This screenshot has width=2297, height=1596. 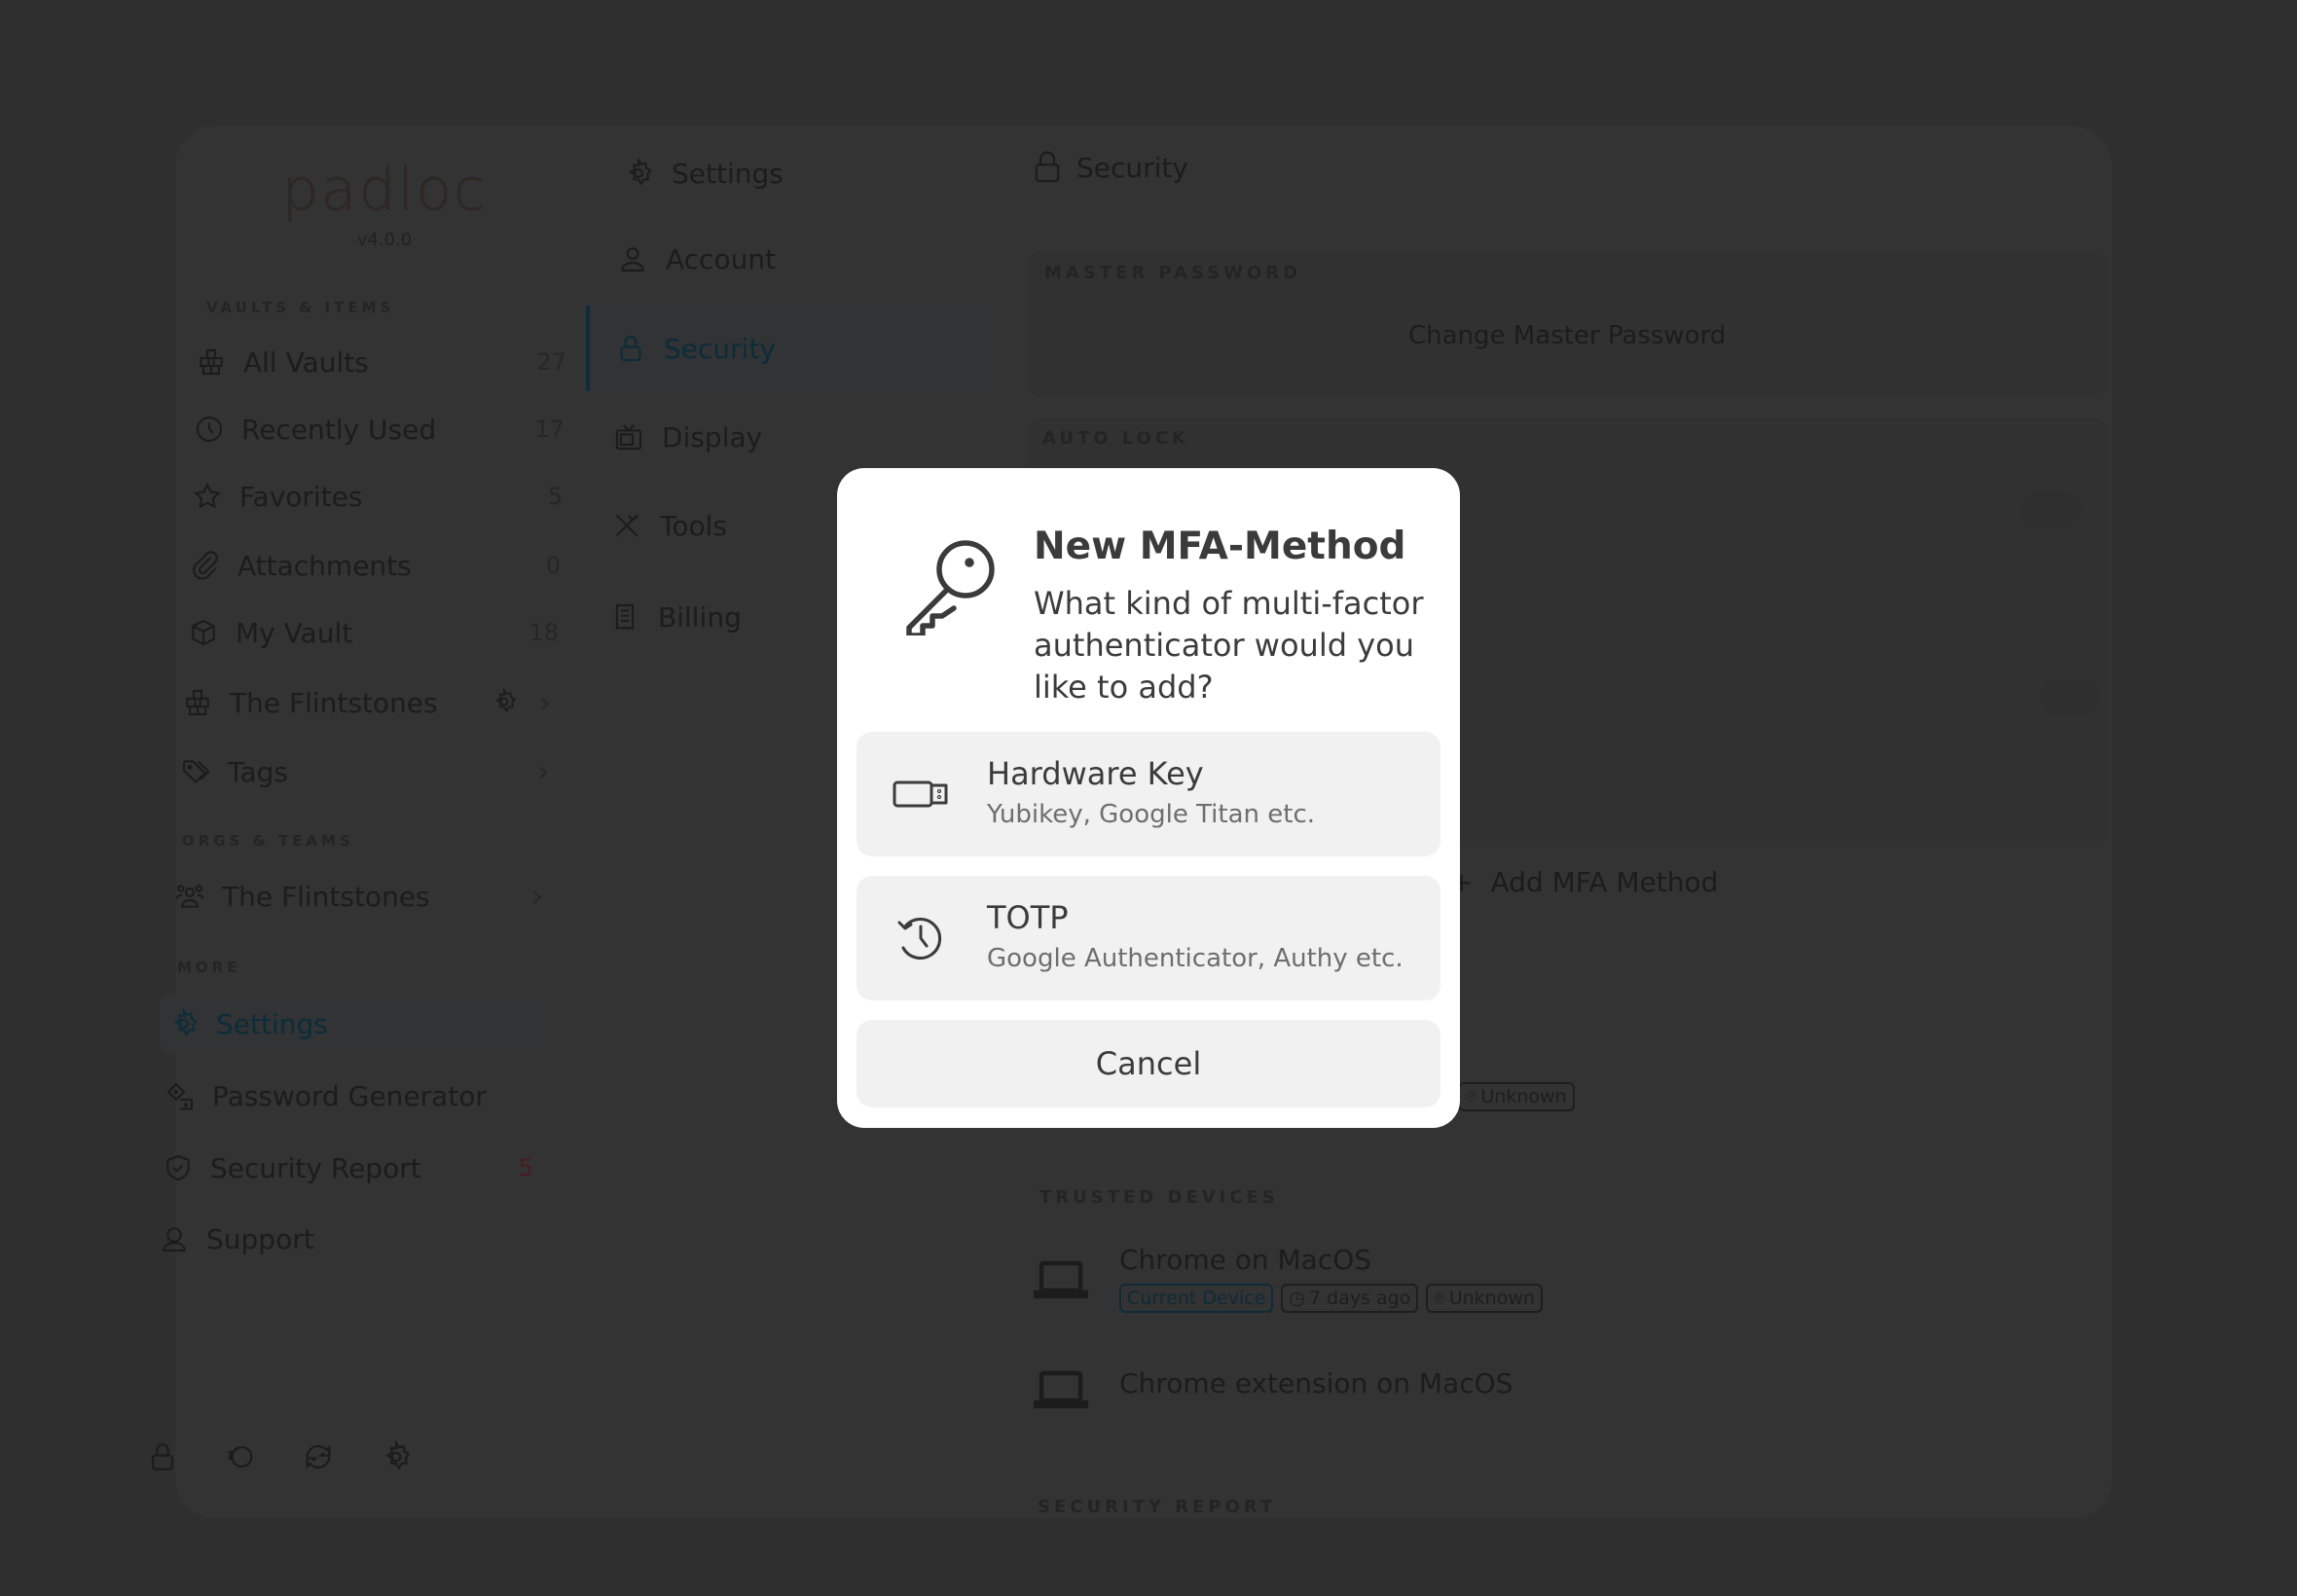 I want to click on cancel-button: Cancel, so click(x=1148, y=1063).